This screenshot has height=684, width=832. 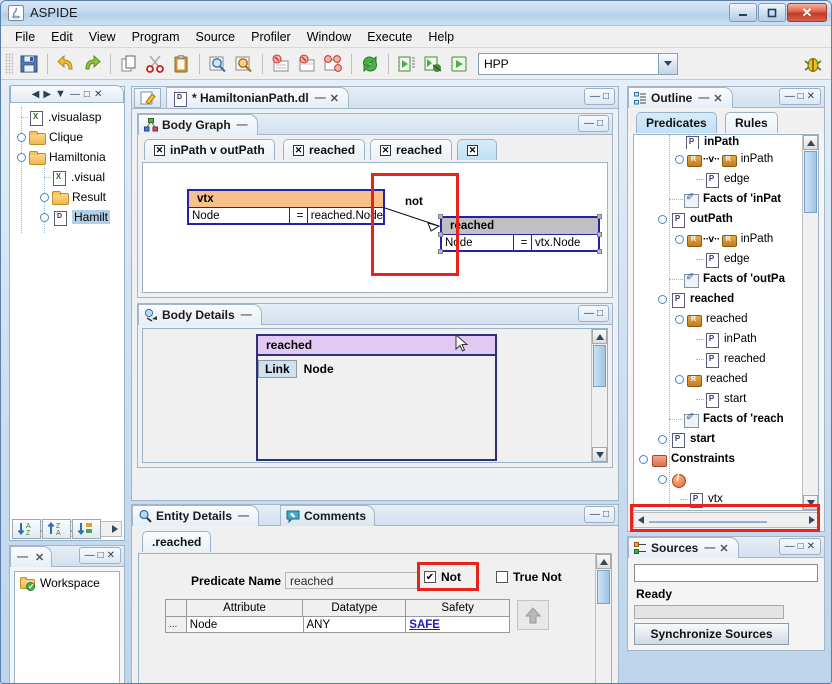 I want to click on outline-tree-content: inPath ∙∙v∙∙ inPath edge, so click(x=717, y=322).